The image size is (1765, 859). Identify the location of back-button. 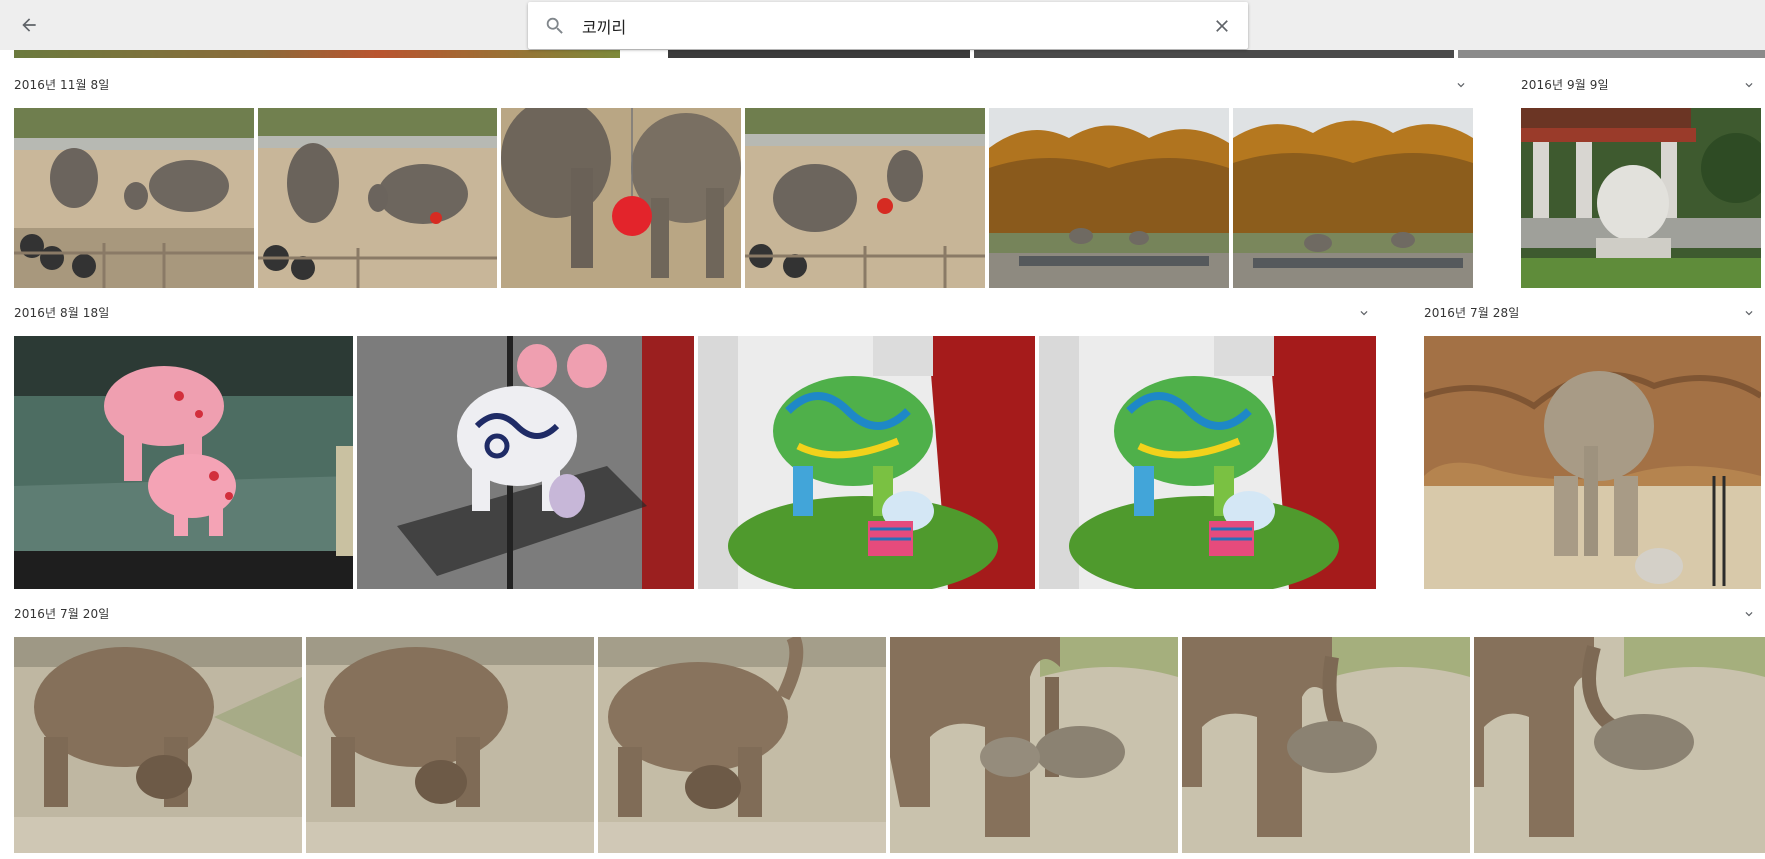
(29, 25).